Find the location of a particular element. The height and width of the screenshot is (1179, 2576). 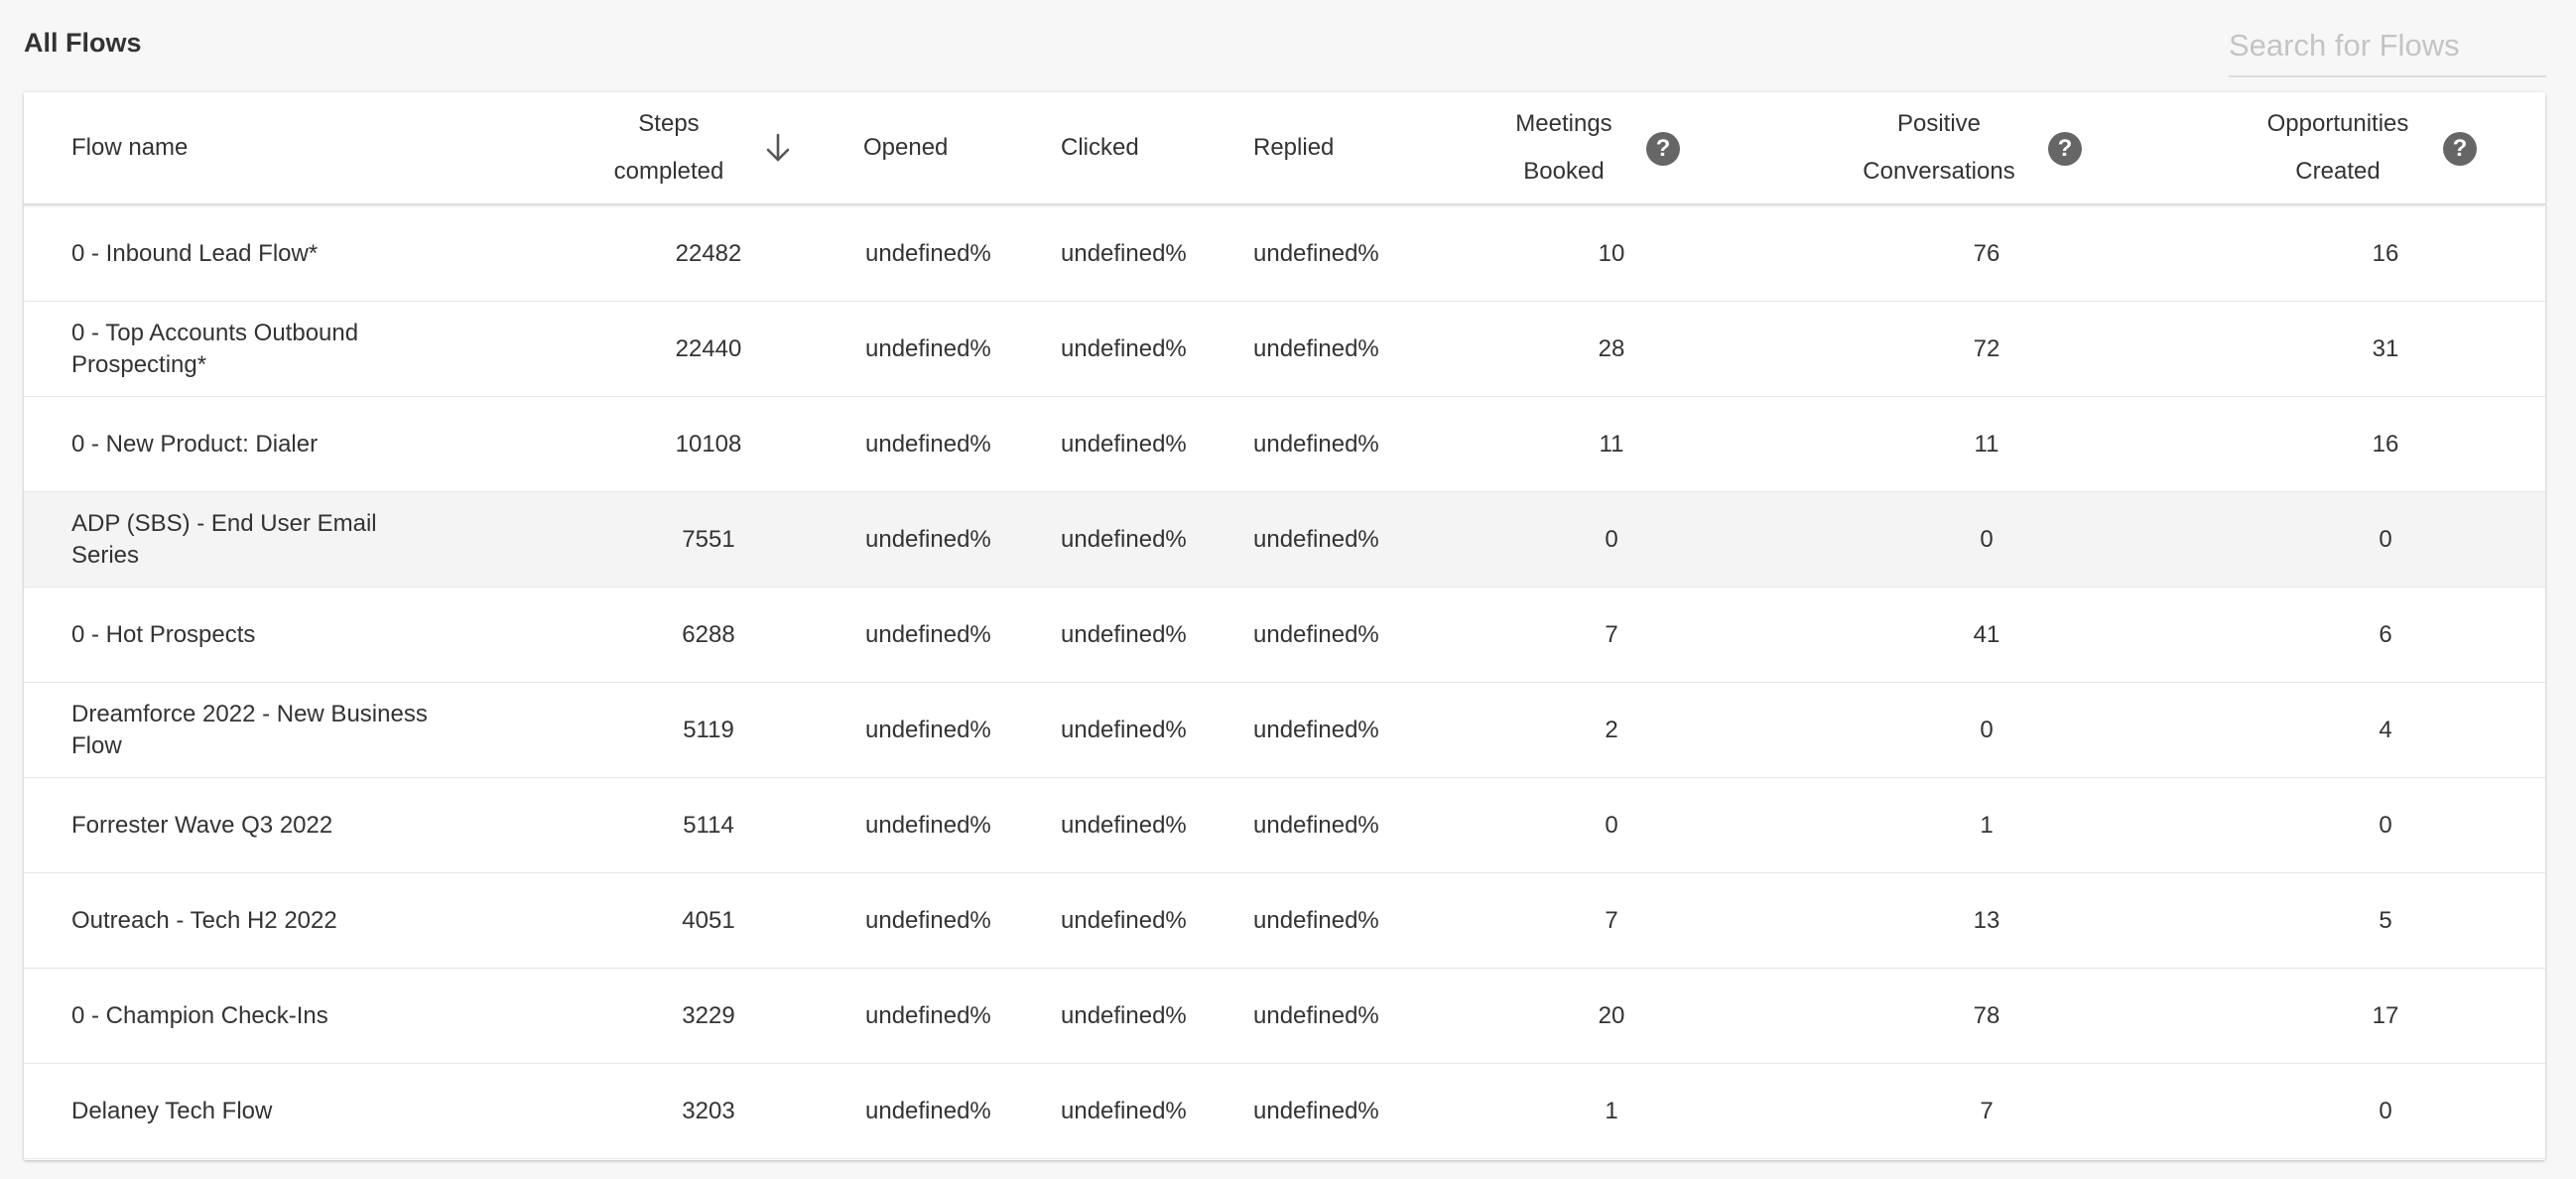

steps-completed-cell-value: 4051 is located at coordinates (708, 920).